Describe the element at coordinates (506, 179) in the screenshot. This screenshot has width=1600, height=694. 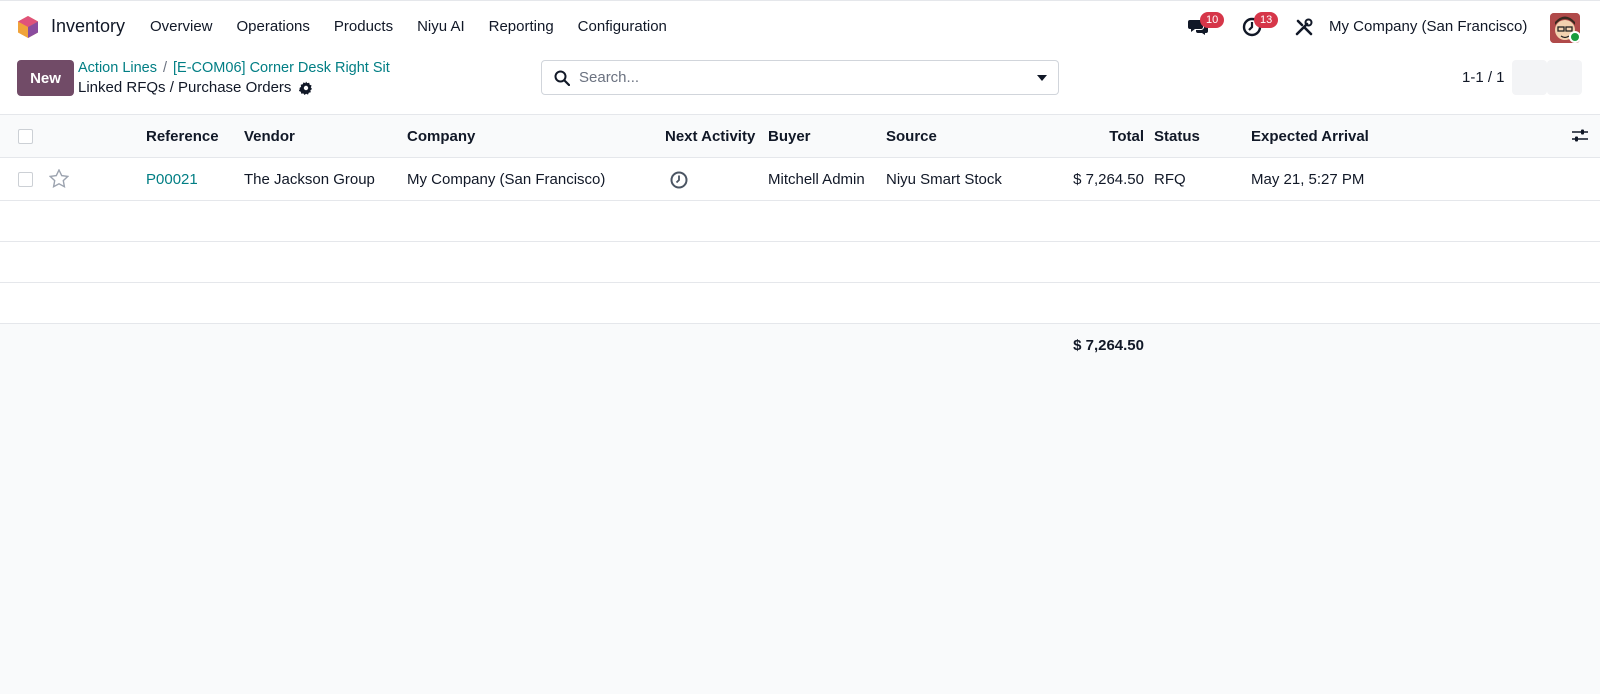
I see `row-company: My Company (San Francisco)` at that location.